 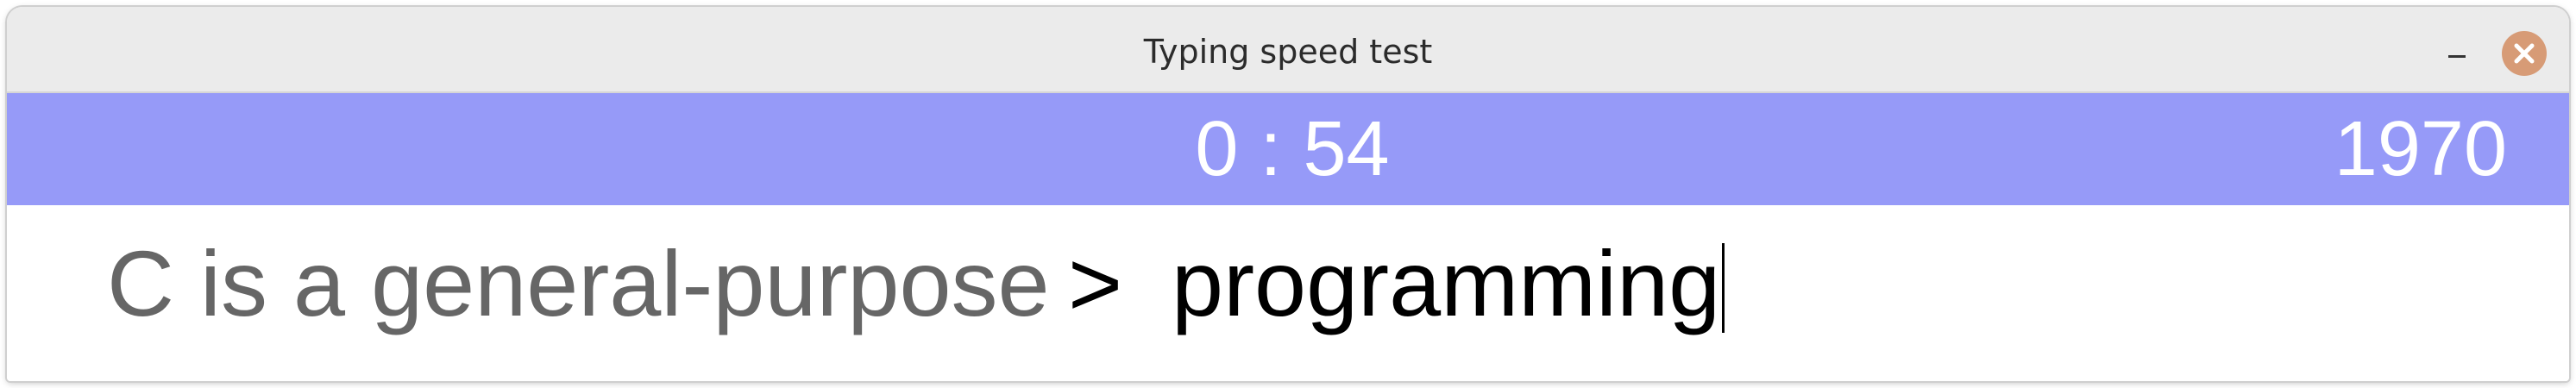 I want to click on completed-text: C is a general-purpose, so click(x=578, y=283).